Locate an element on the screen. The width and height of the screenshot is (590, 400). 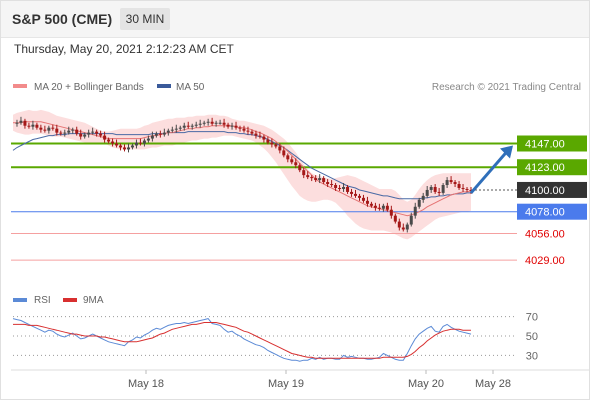
rsi-line is located at coordinates (242, 340).